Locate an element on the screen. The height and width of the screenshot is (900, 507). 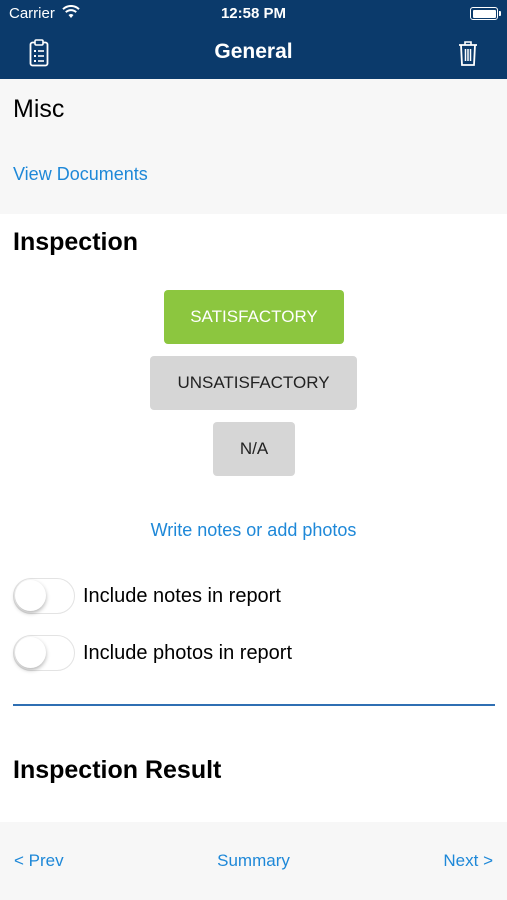
bottom-toolbar: < Prev Summary Next > is located at coordinates (253, 861).